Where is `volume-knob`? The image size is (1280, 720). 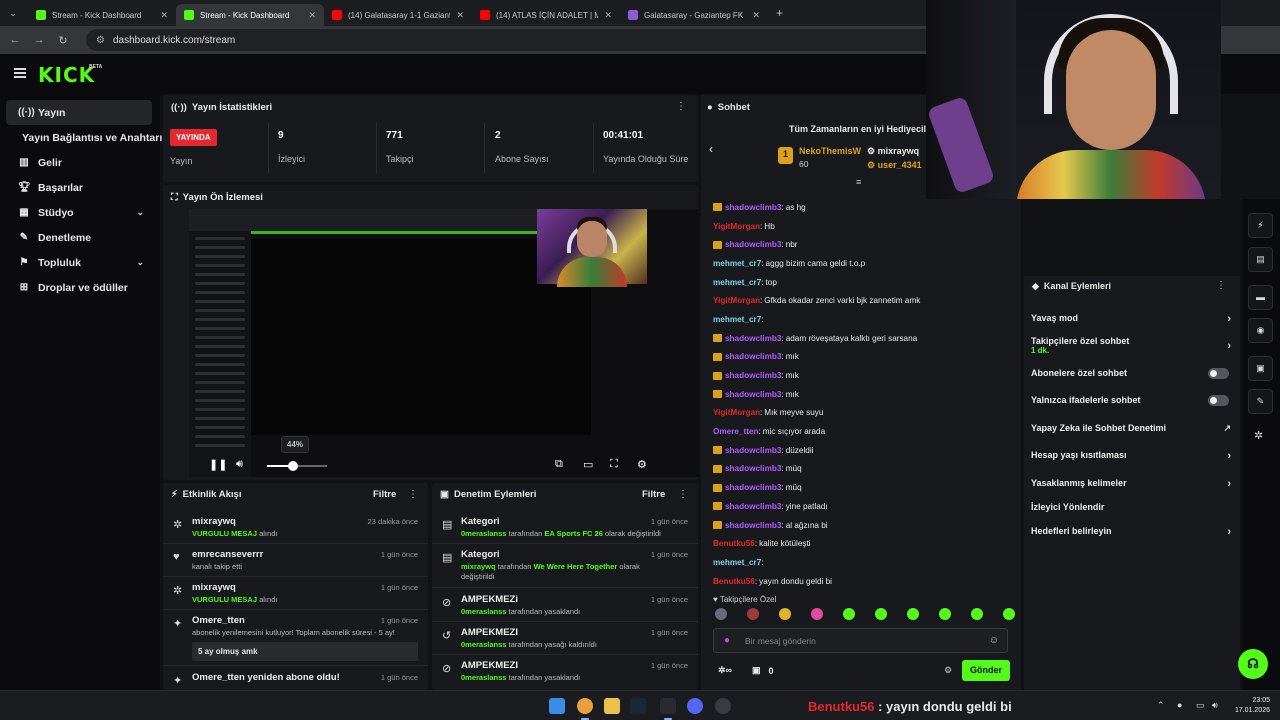
volume-knob is located at coordinates (293, 466).